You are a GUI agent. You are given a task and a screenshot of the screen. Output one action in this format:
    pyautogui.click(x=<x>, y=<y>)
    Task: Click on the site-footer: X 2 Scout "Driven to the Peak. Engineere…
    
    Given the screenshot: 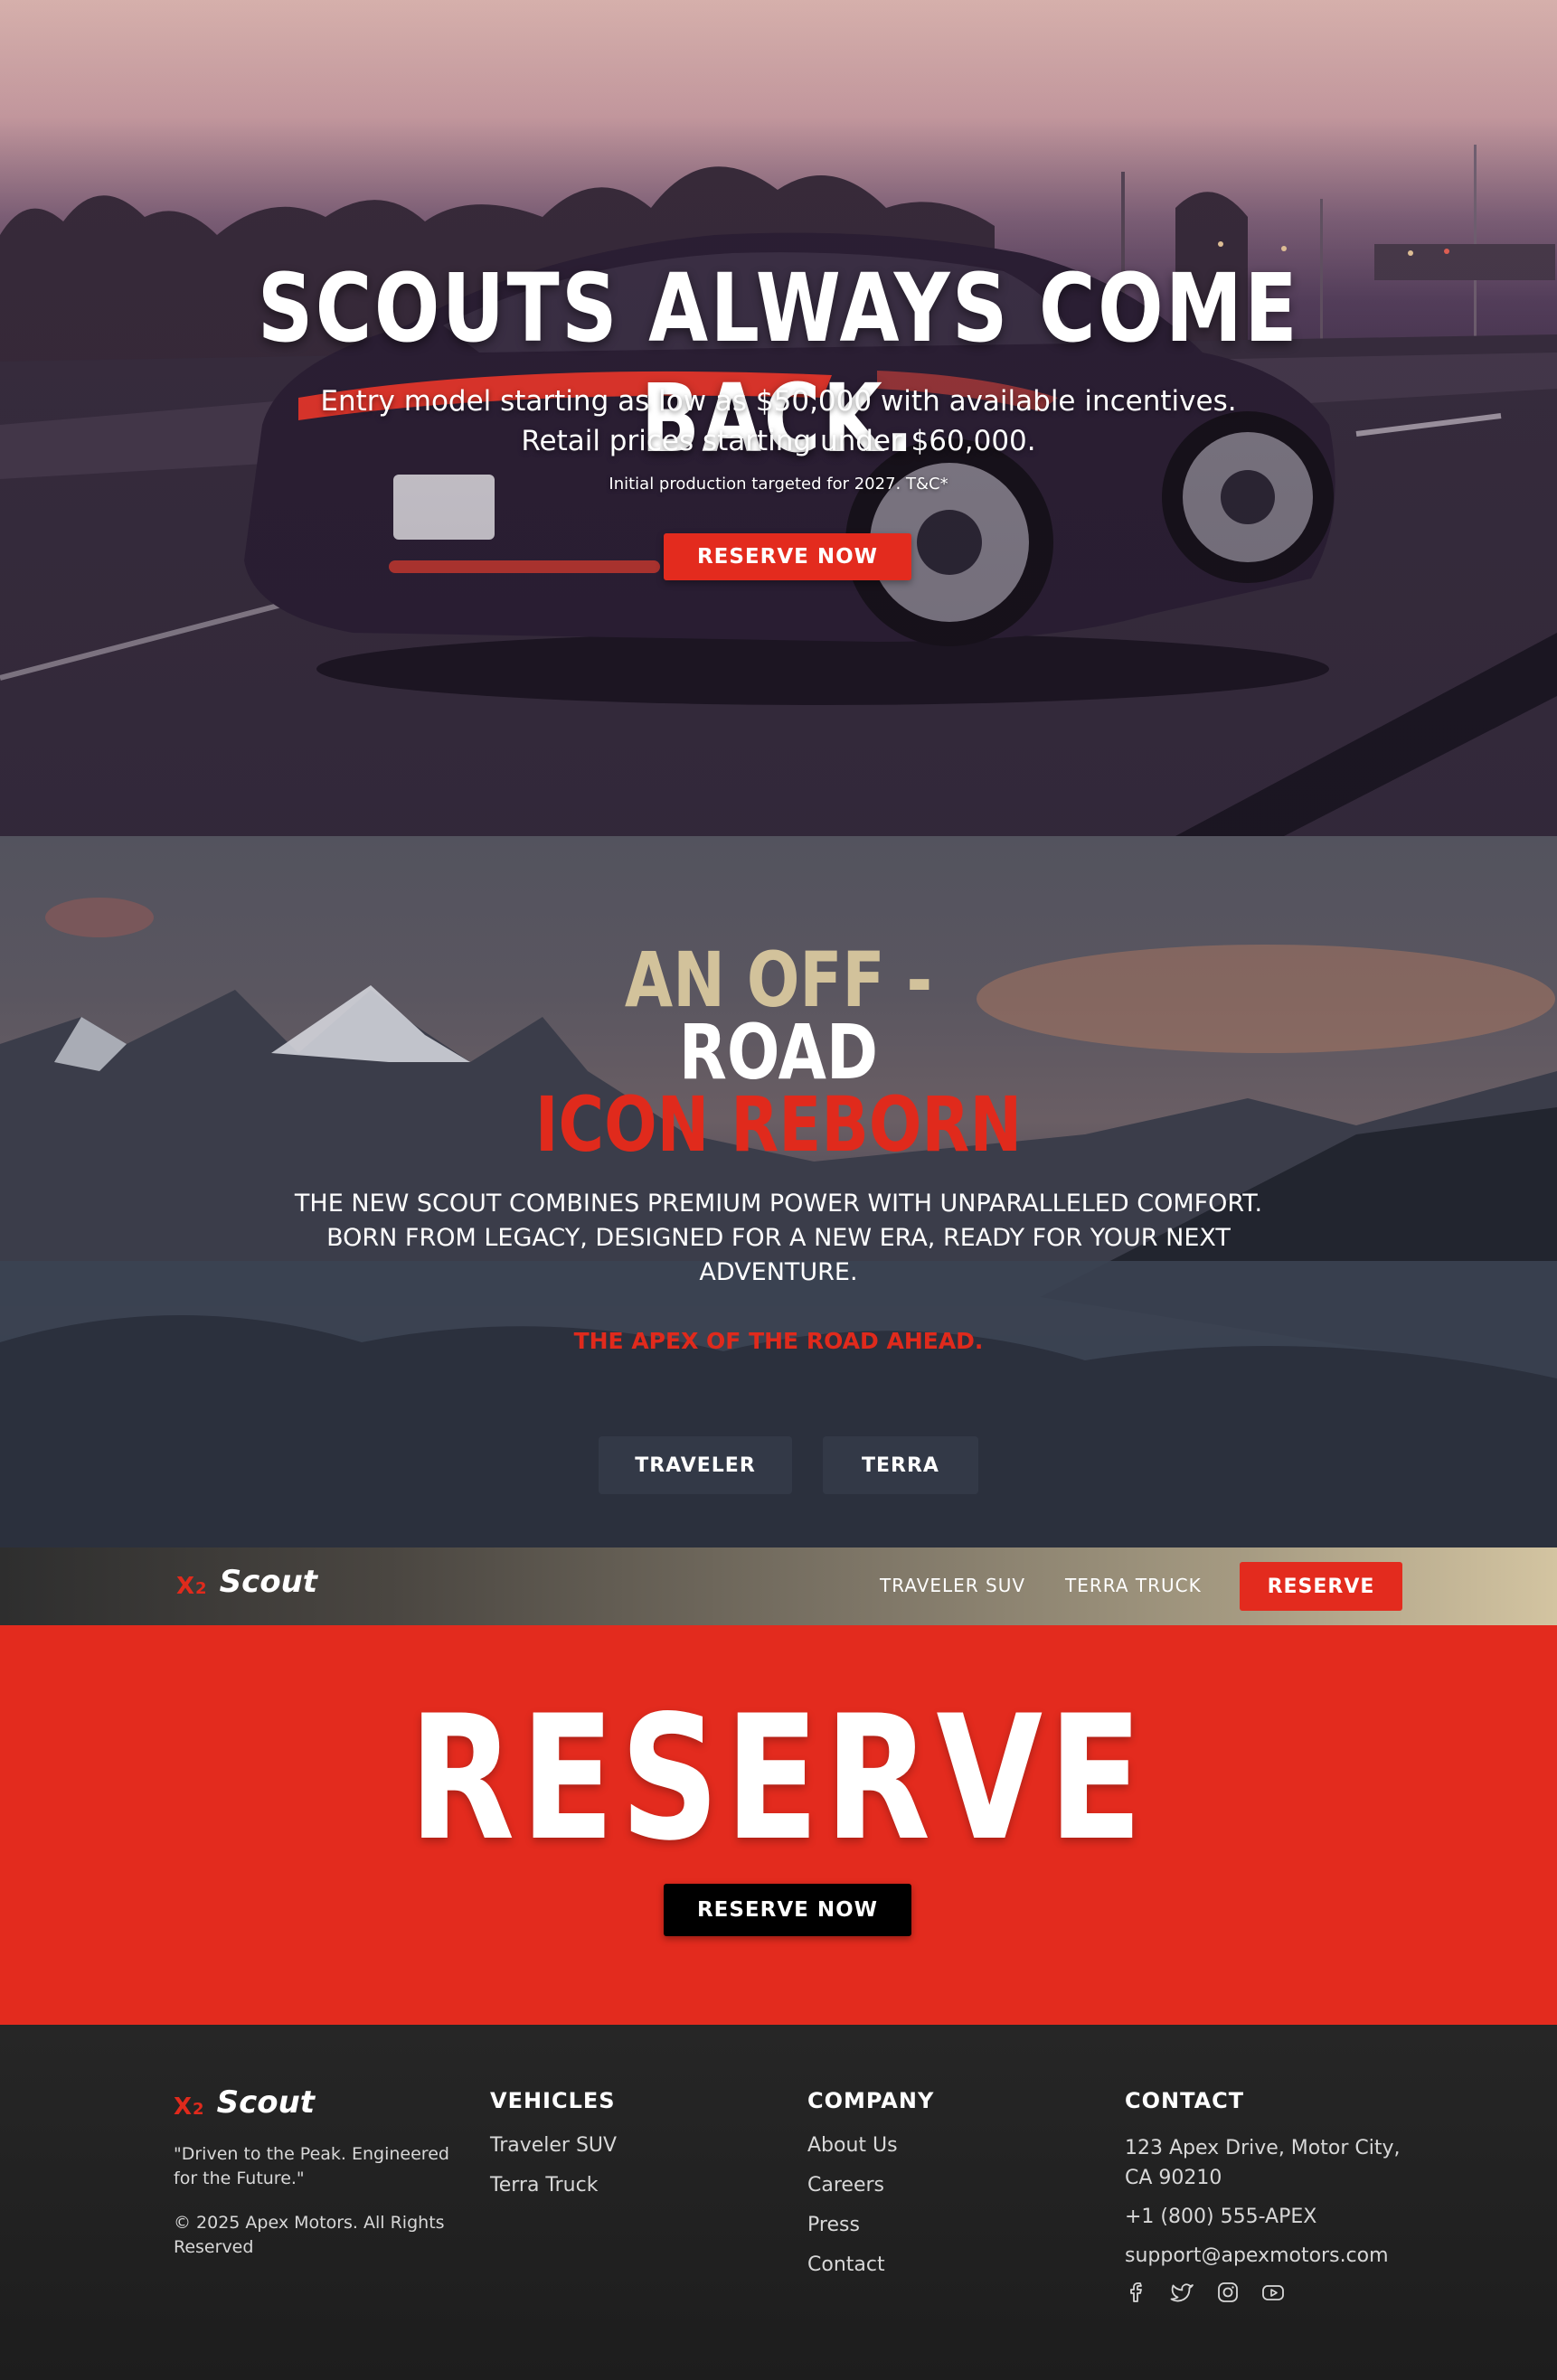 What is the action you would take?
    pyautogui.click(x=779, y=2202)
    